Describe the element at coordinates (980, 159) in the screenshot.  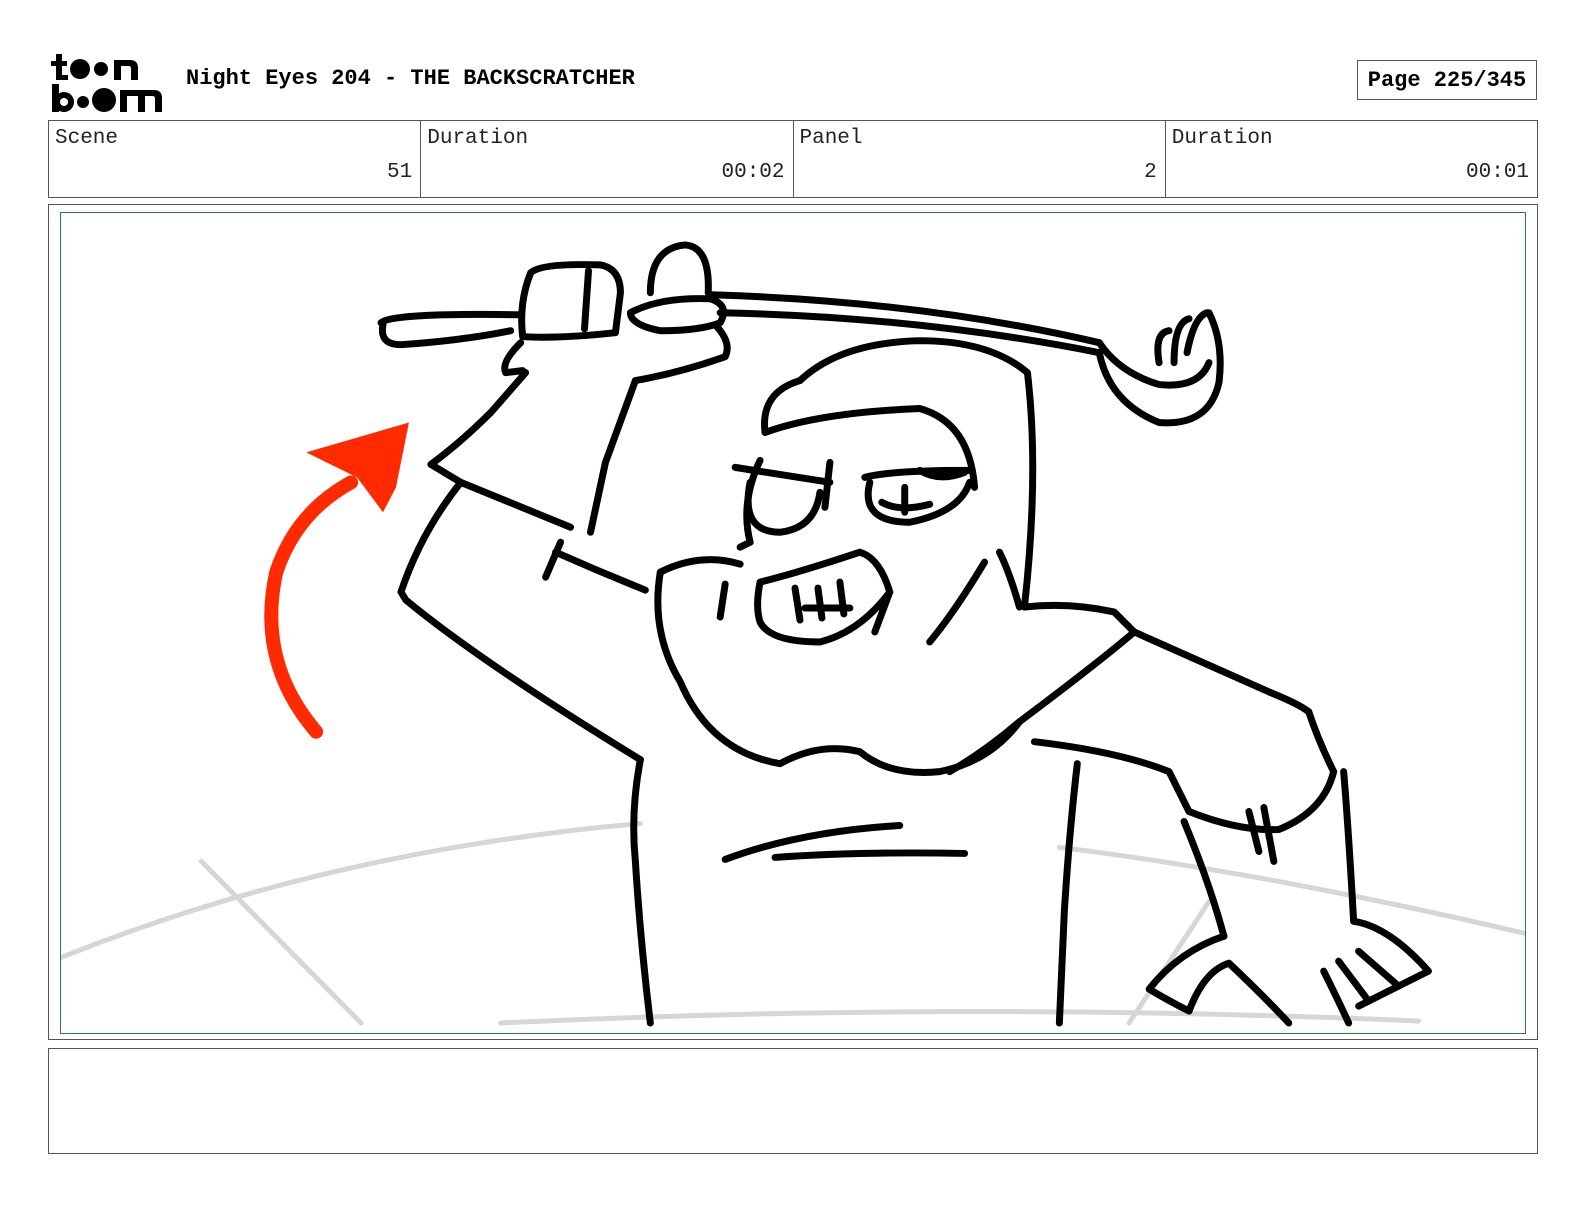
I see `panel-cell: Panel 2` at that location.